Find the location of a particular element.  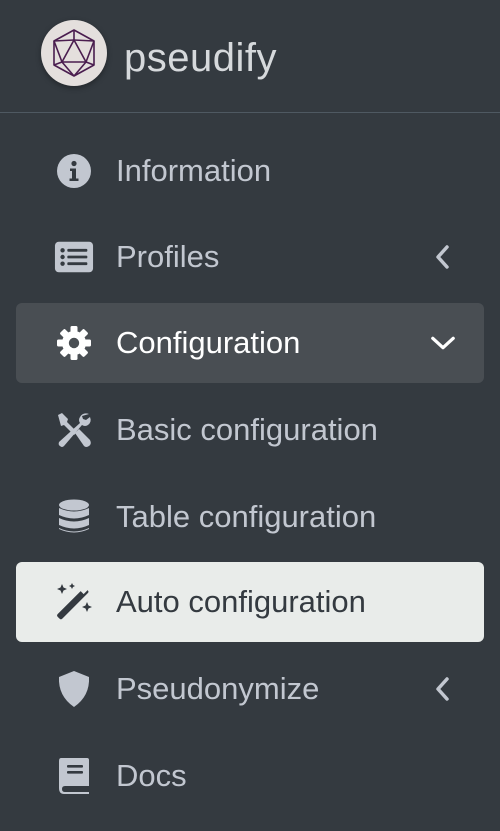

nav-item-auto-configuration: Auto configuration is located at coordinates (250, 602).